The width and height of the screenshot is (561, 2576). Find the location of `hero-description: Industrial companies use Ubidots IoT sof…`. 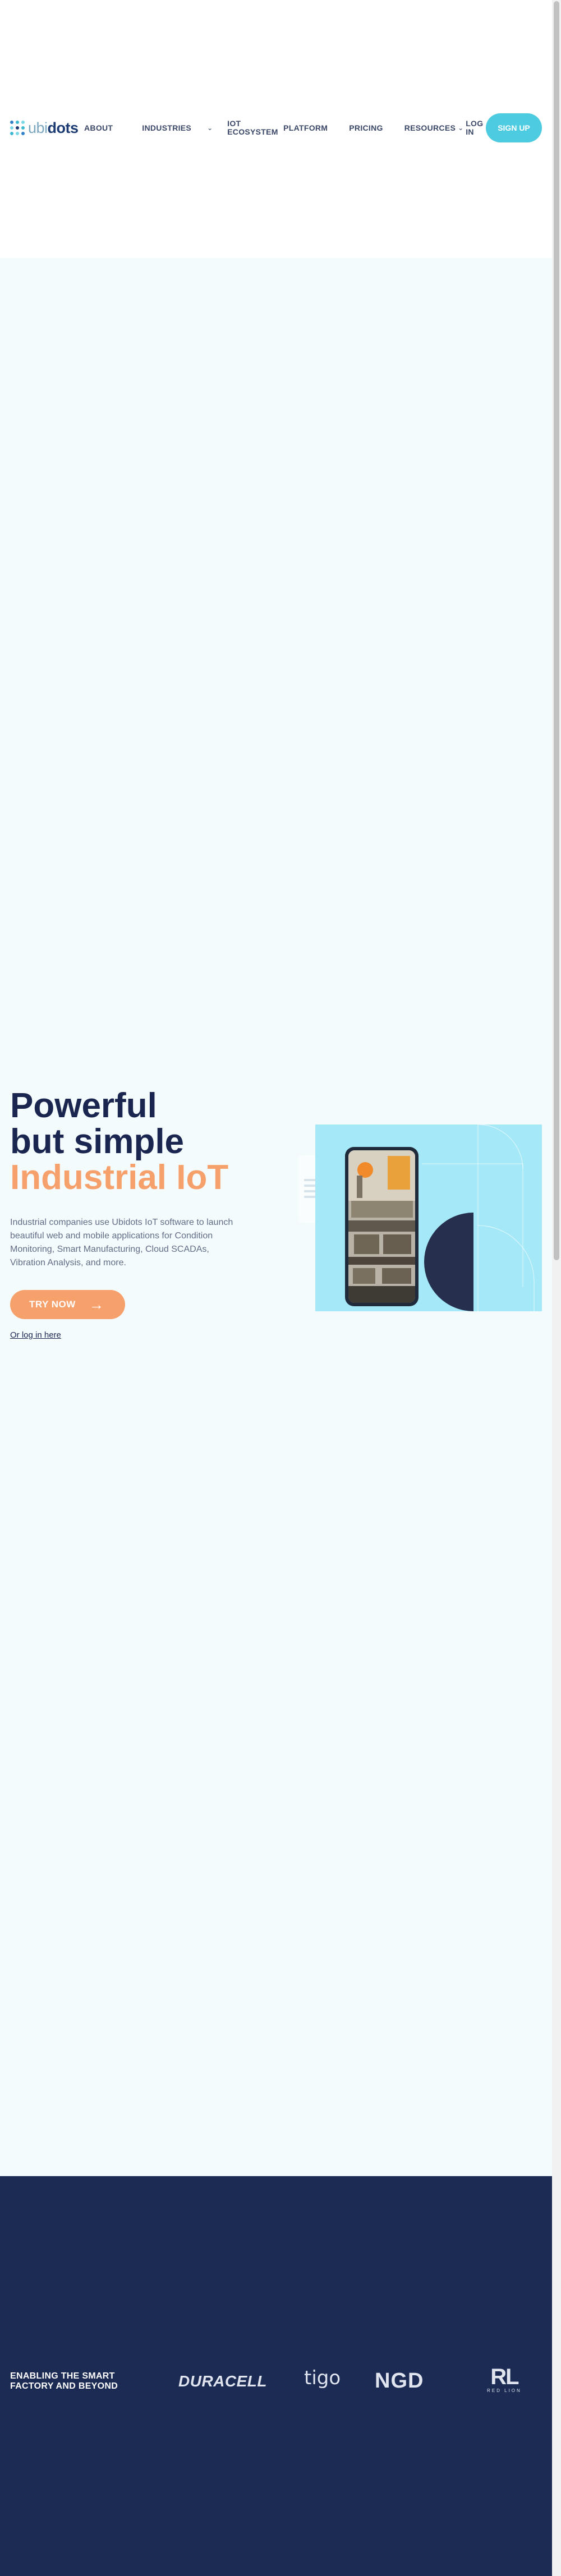

hero-description: Industrial companies use Ubidots IoT sof… is located at coordinates (121, 1243).